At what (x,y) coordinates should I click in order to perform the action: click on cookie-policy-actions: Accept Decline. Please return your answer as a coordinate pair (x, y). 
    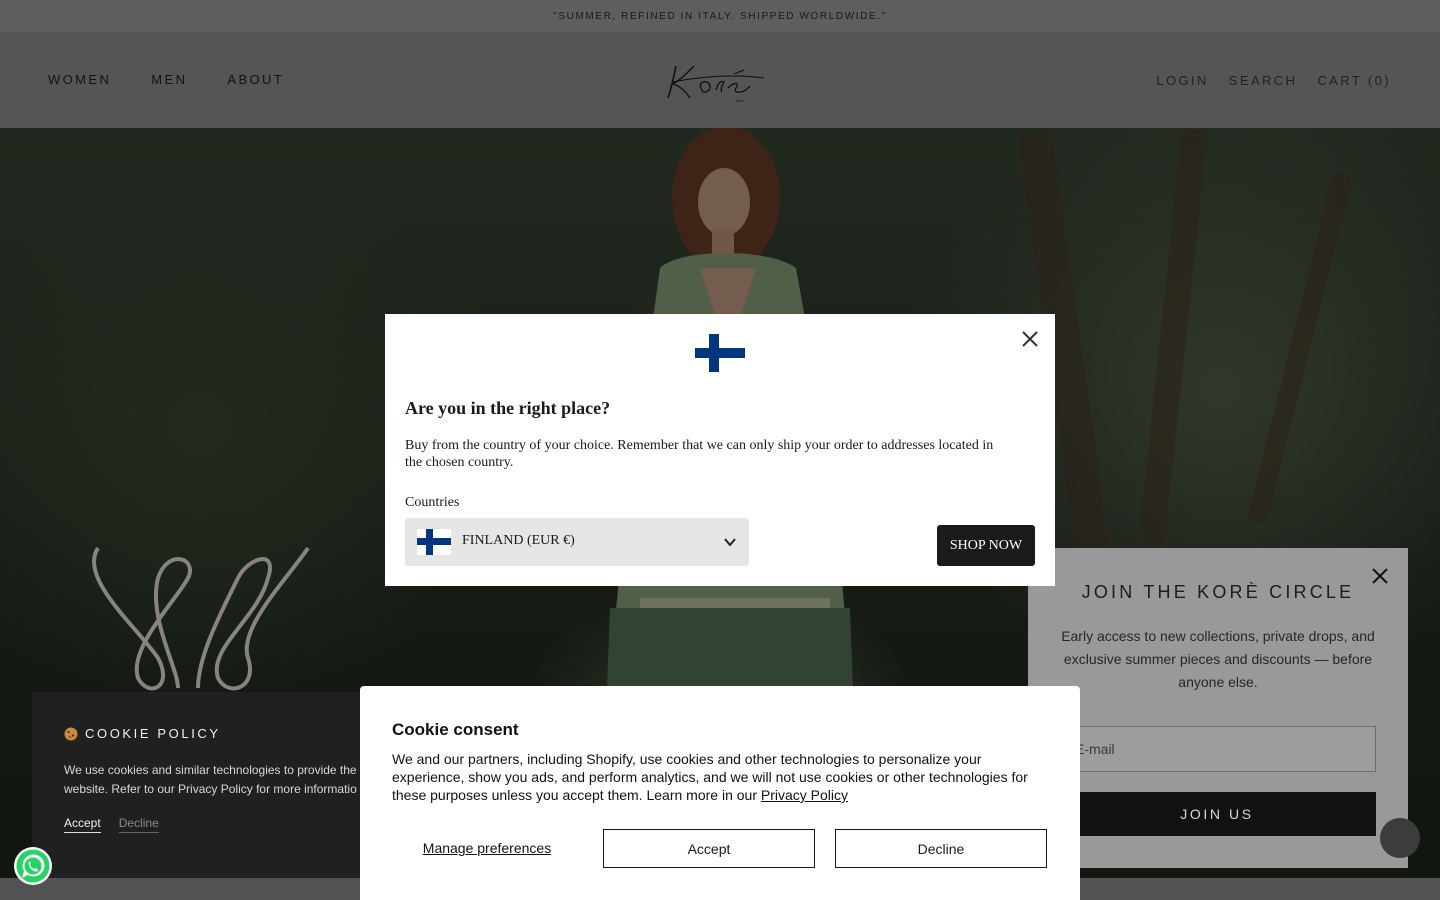
    Looking at the image, I should click on (111, 824).